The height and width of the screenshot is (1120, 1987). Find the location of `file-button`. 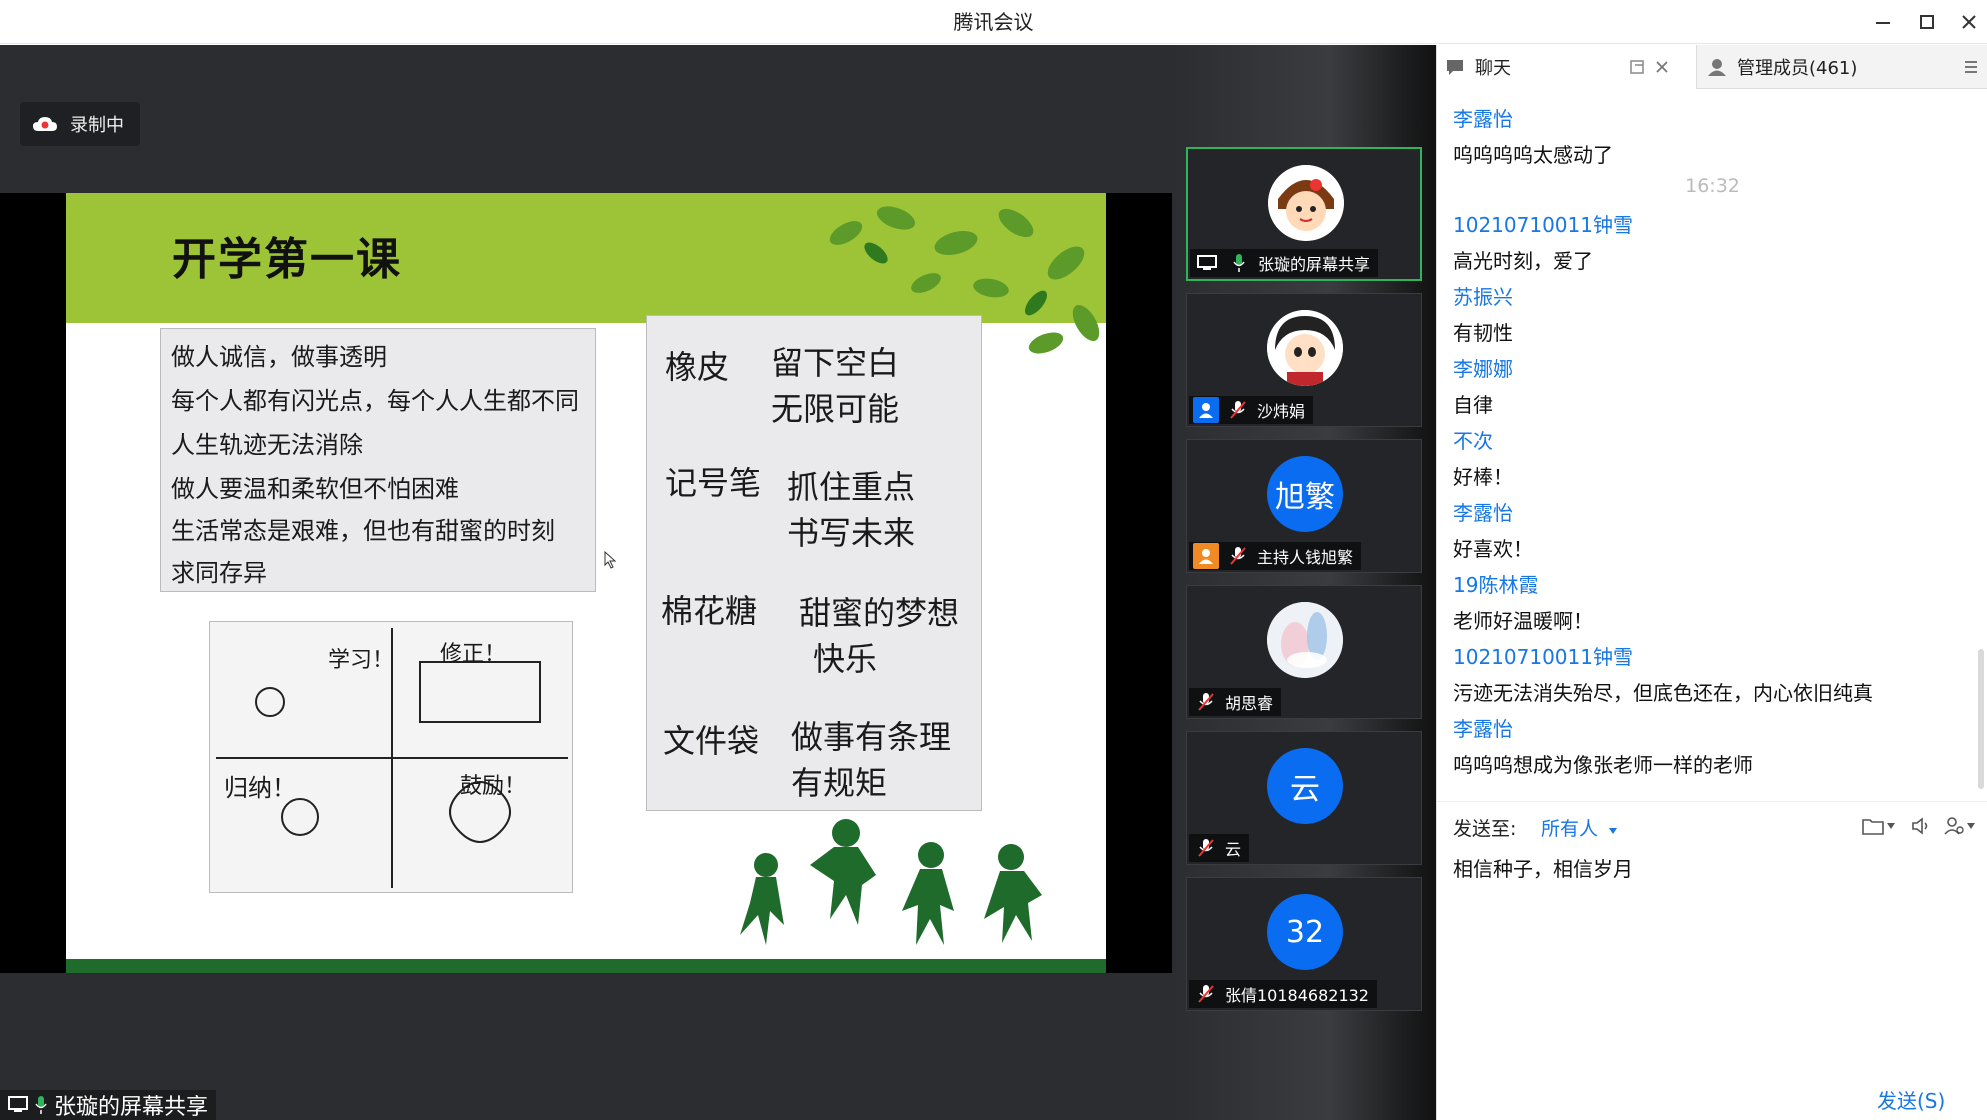

file-button is located at coordinates (1878, 826).